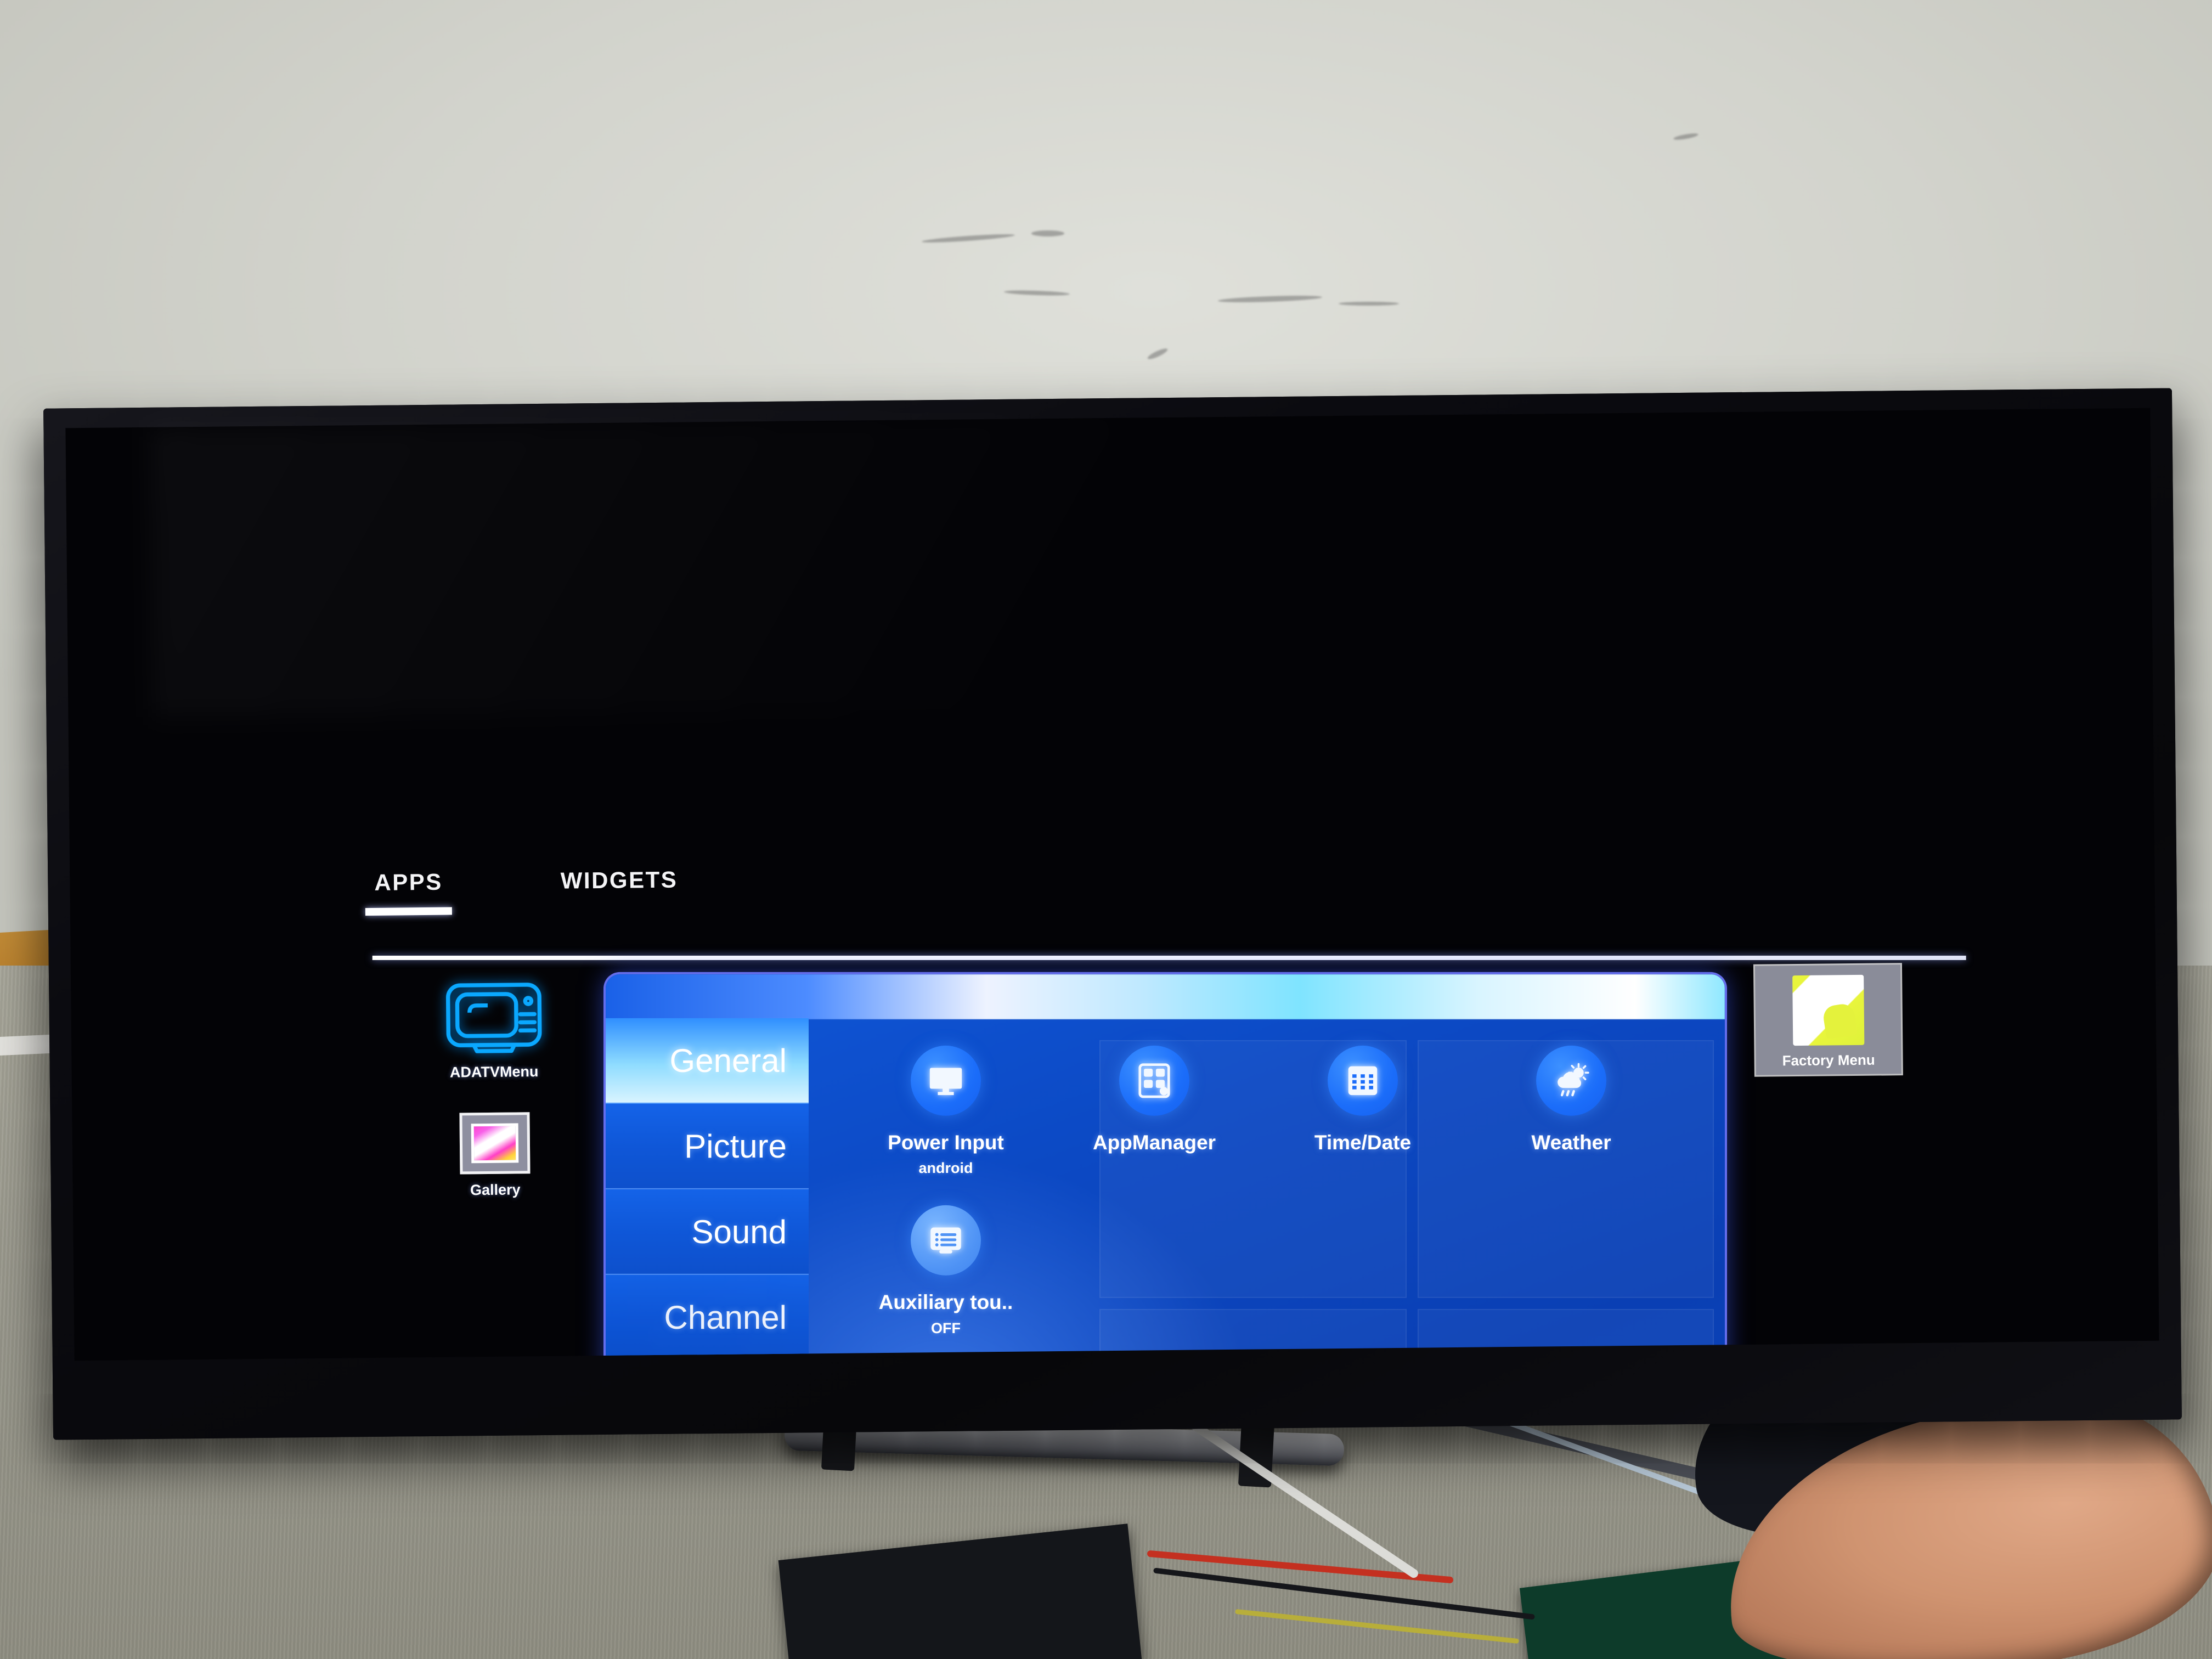 The height and width of the screenshot is (1659, 2212). What do you see at coordinates (526, 886) in the screenshot?
I see `launcher-tabs: APPS WIDGETS` at bounding box center [526, 886].